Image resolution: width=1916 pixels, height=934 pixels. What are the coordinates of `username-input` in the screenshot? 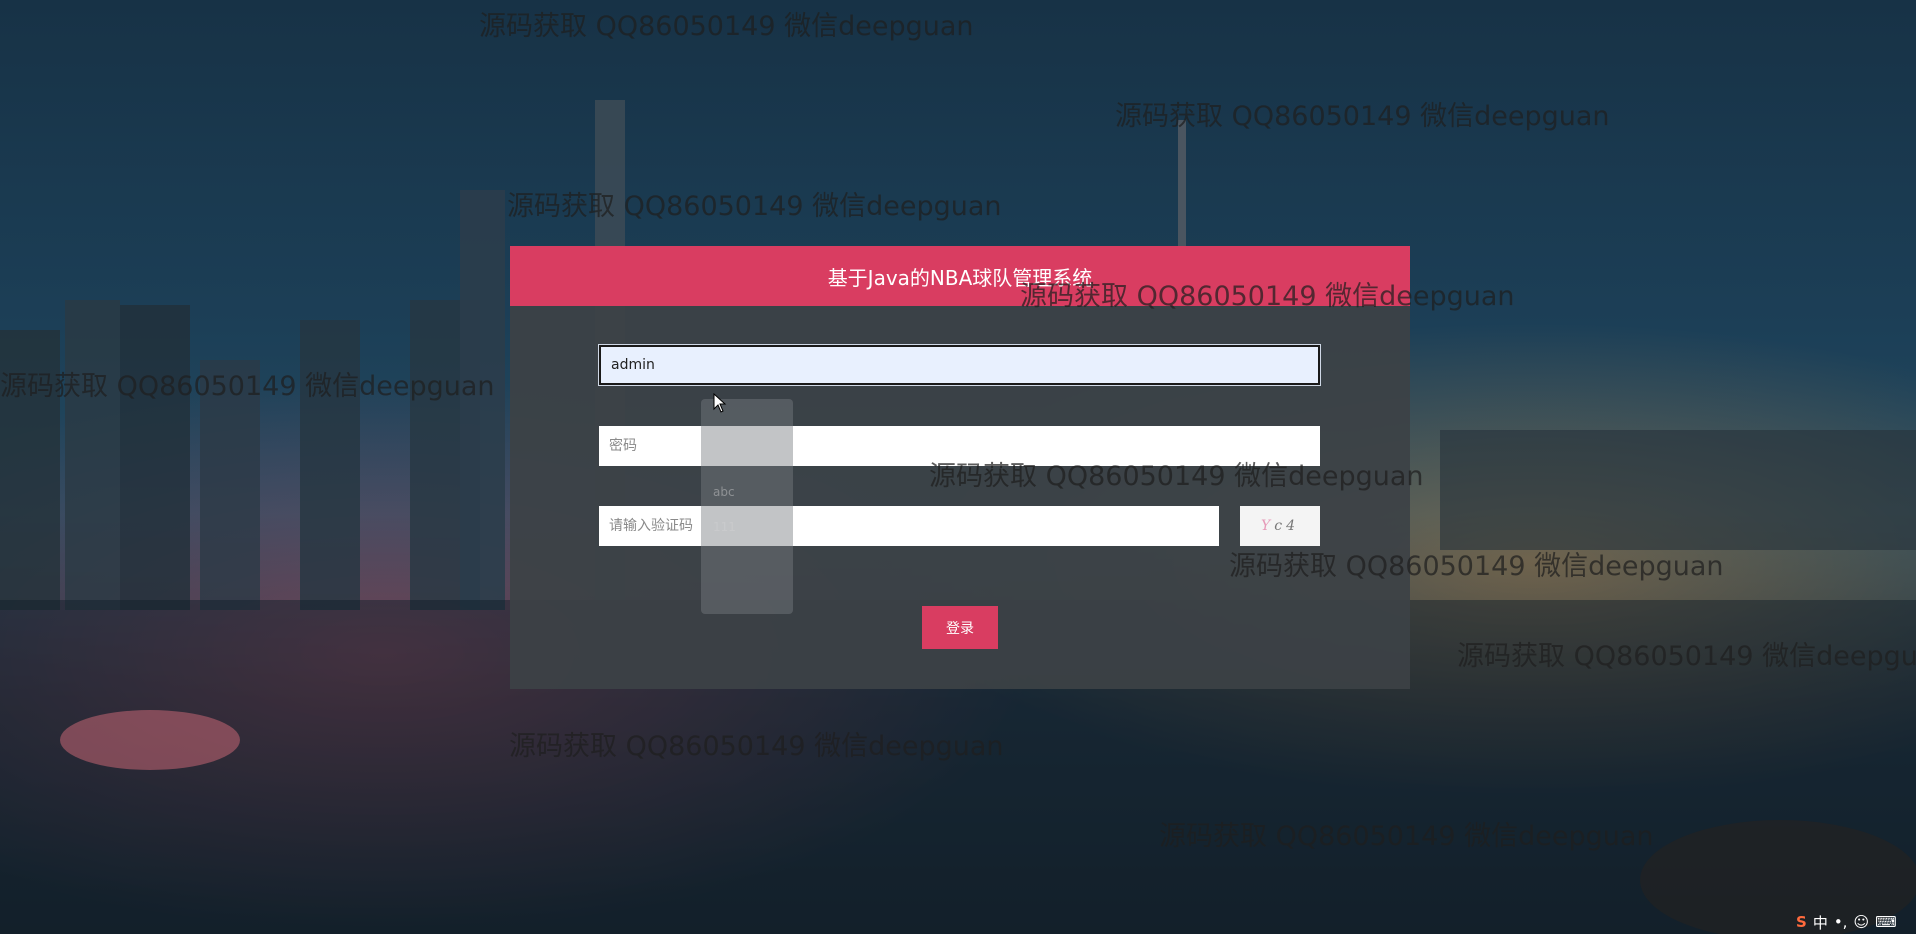 It's located at (959, 365).